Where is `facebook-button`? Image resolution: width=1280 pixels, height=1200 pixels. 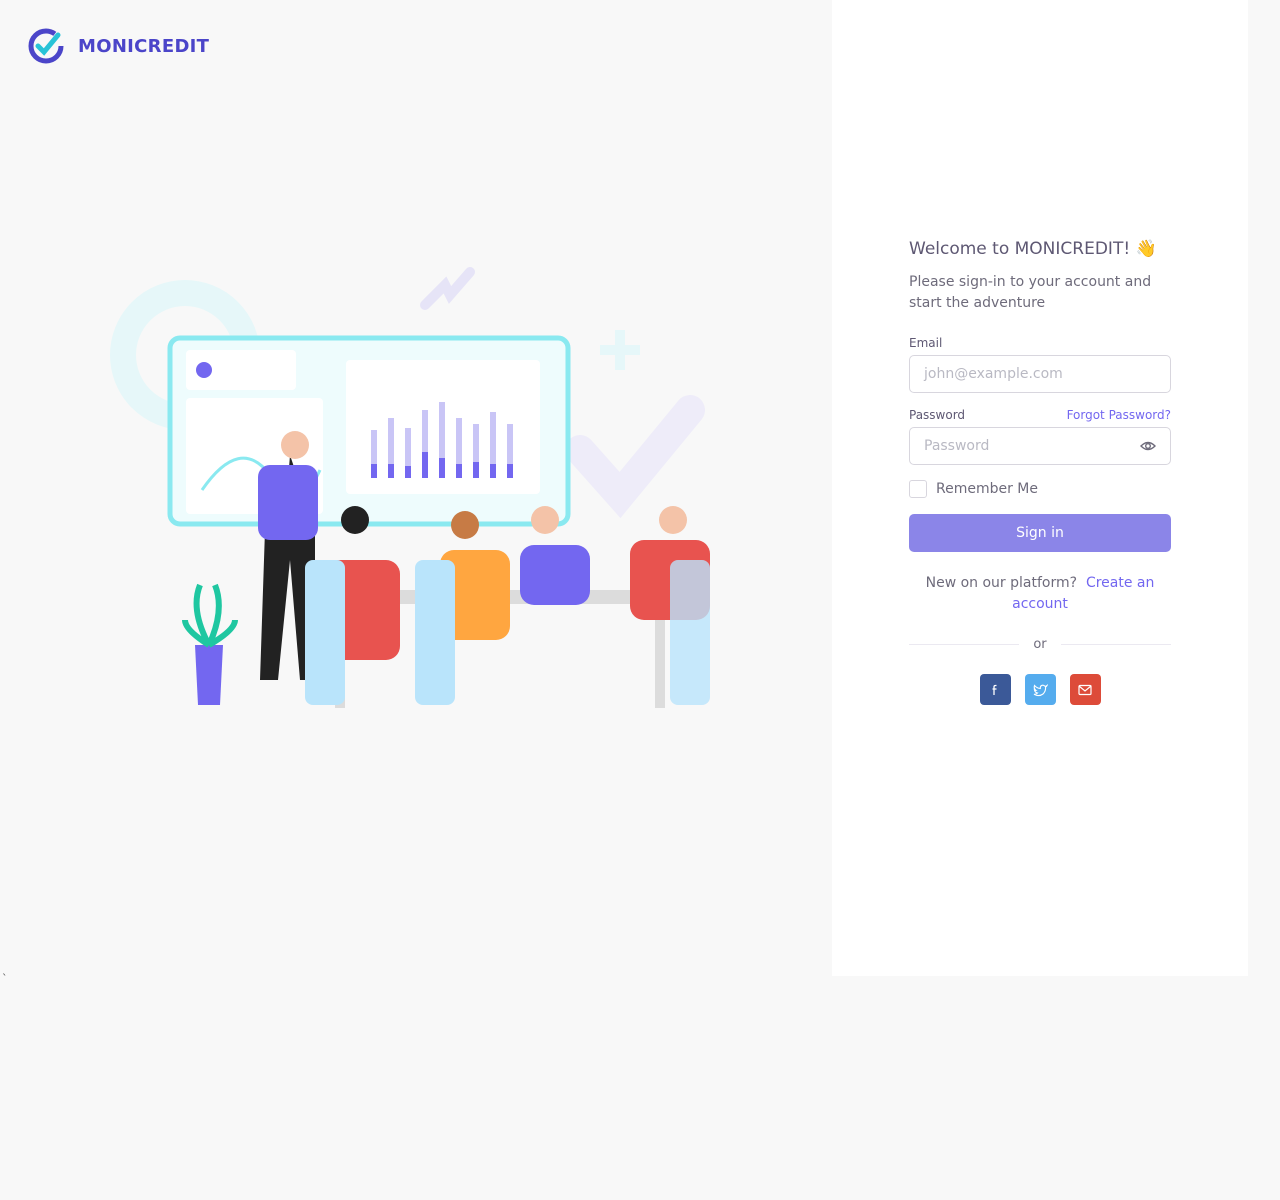 facebook-button is located at coordinates (995, 689).